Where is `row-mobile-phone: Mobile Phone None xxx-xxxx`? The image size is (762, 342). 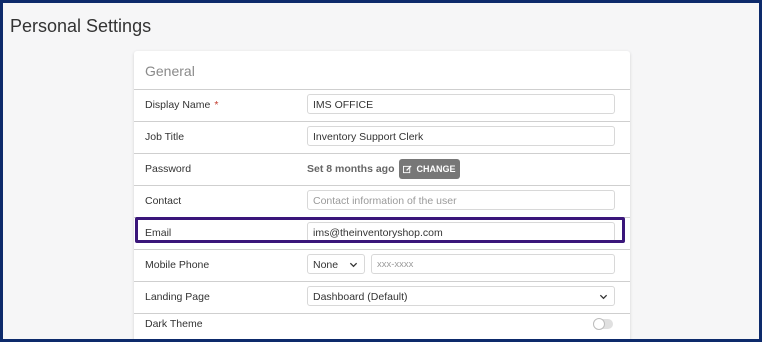
row-mobile-phone: Mobile Phone None xxx-xxxx is located at coordinates (382, 266).